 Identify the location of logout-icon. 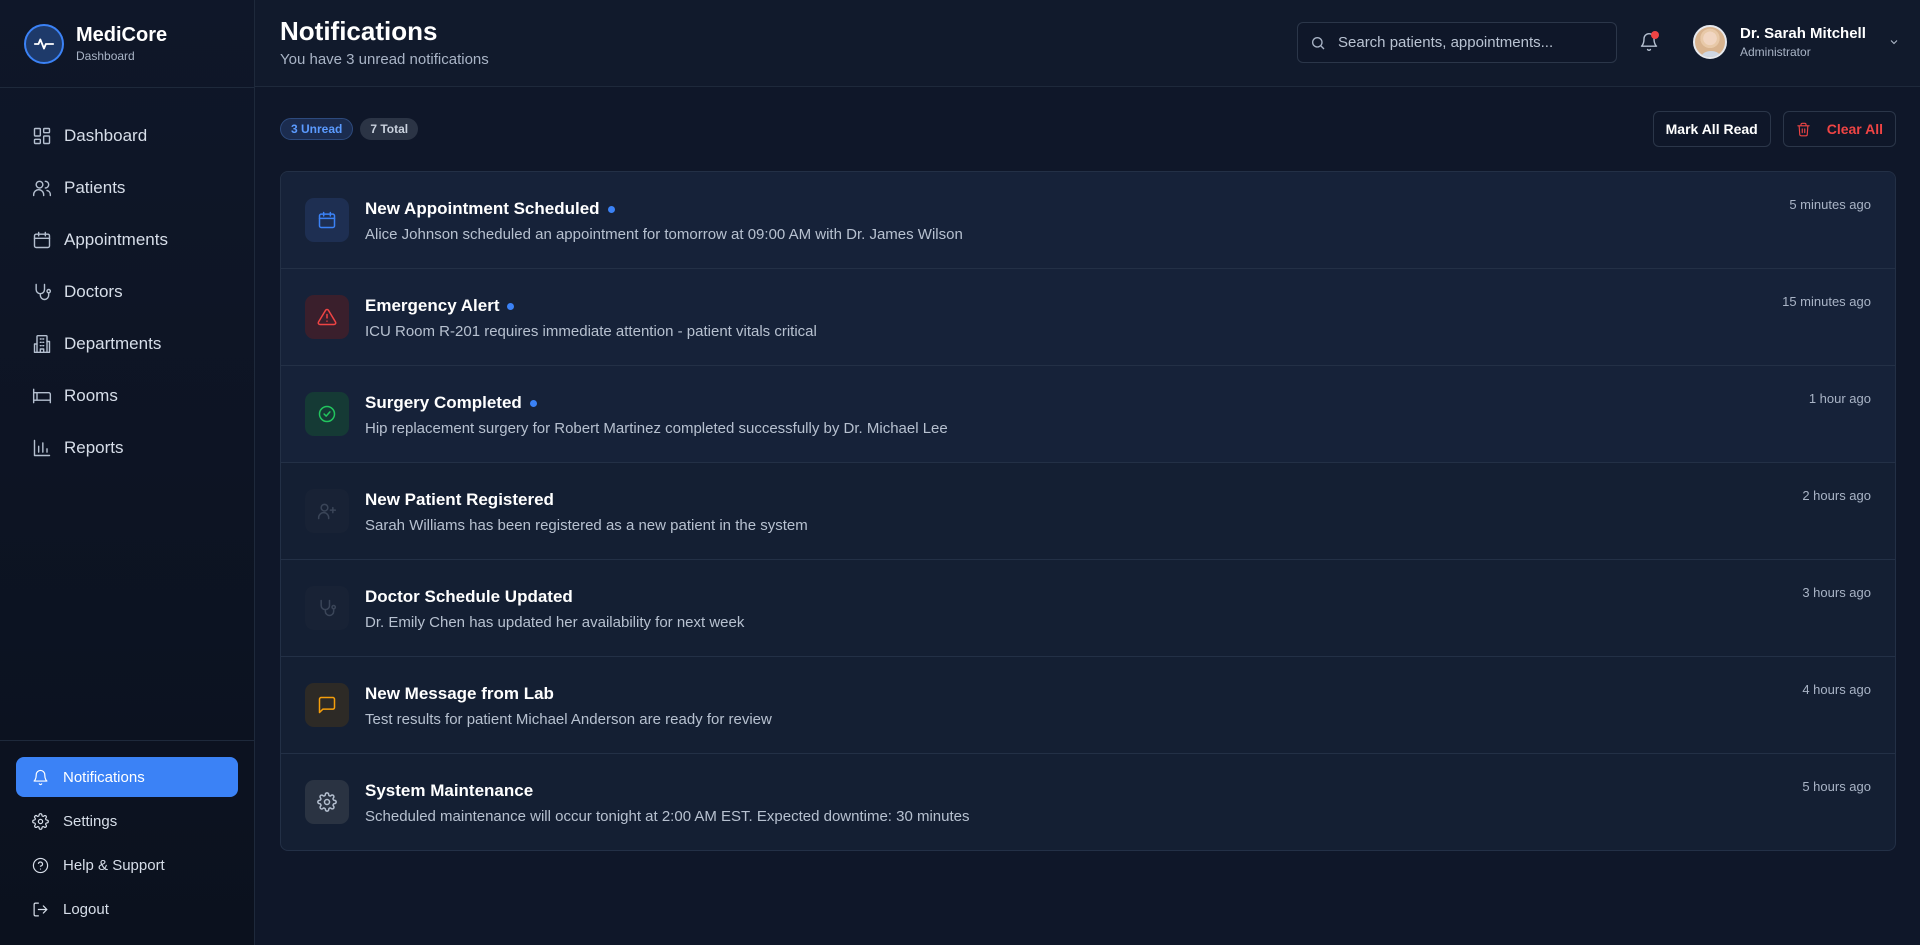
(40, 909).